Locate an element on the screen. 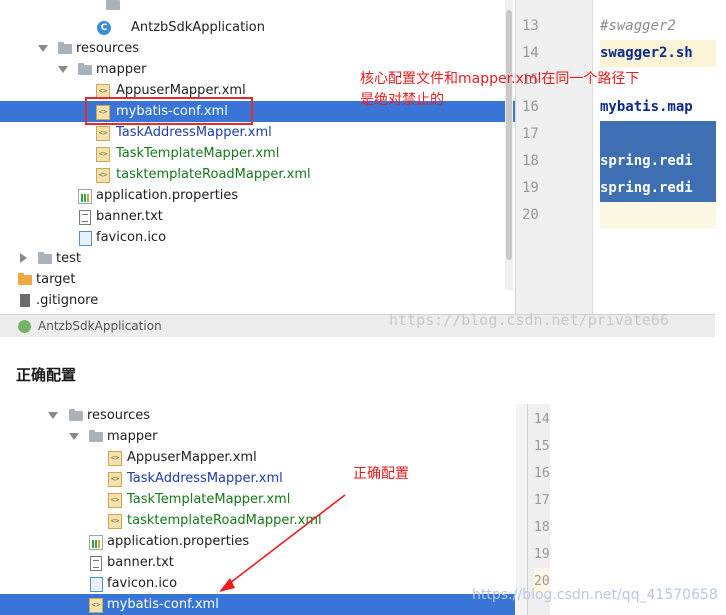 This screenshot has height=615, width=726. annotation-arrow is located at coordinates (282, 543).